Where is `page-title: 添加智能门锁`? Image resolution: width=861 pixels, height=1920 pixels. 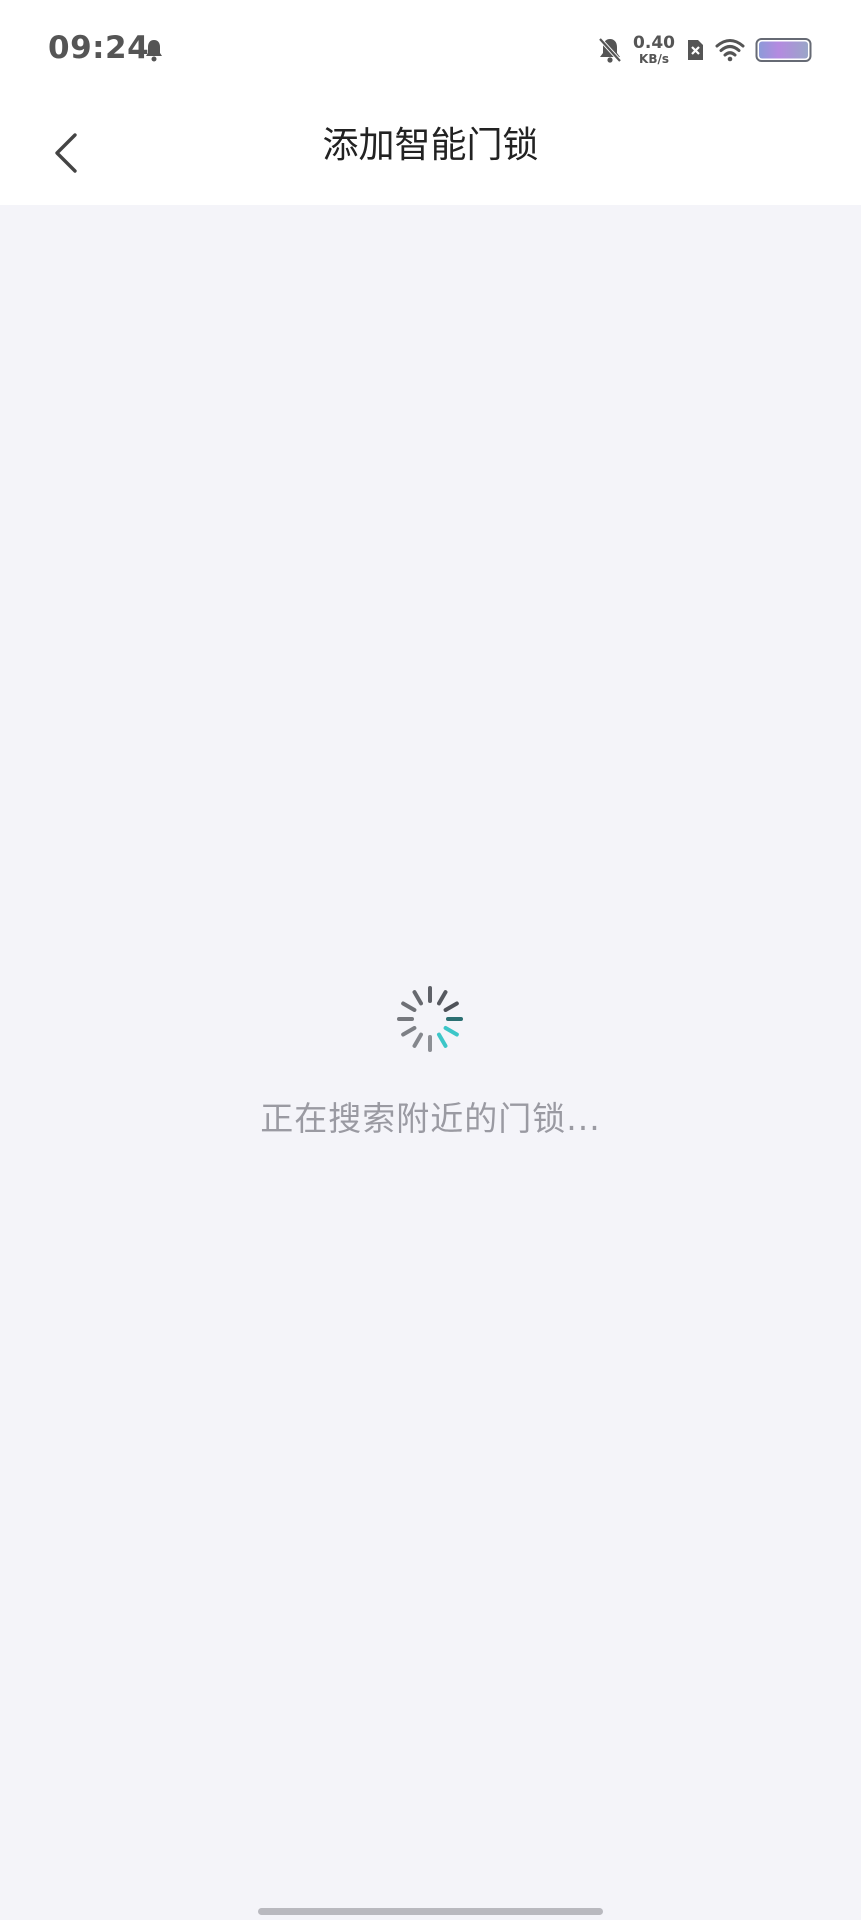 page-title: 添加智能门锁 is located at coordinates (430, 145).